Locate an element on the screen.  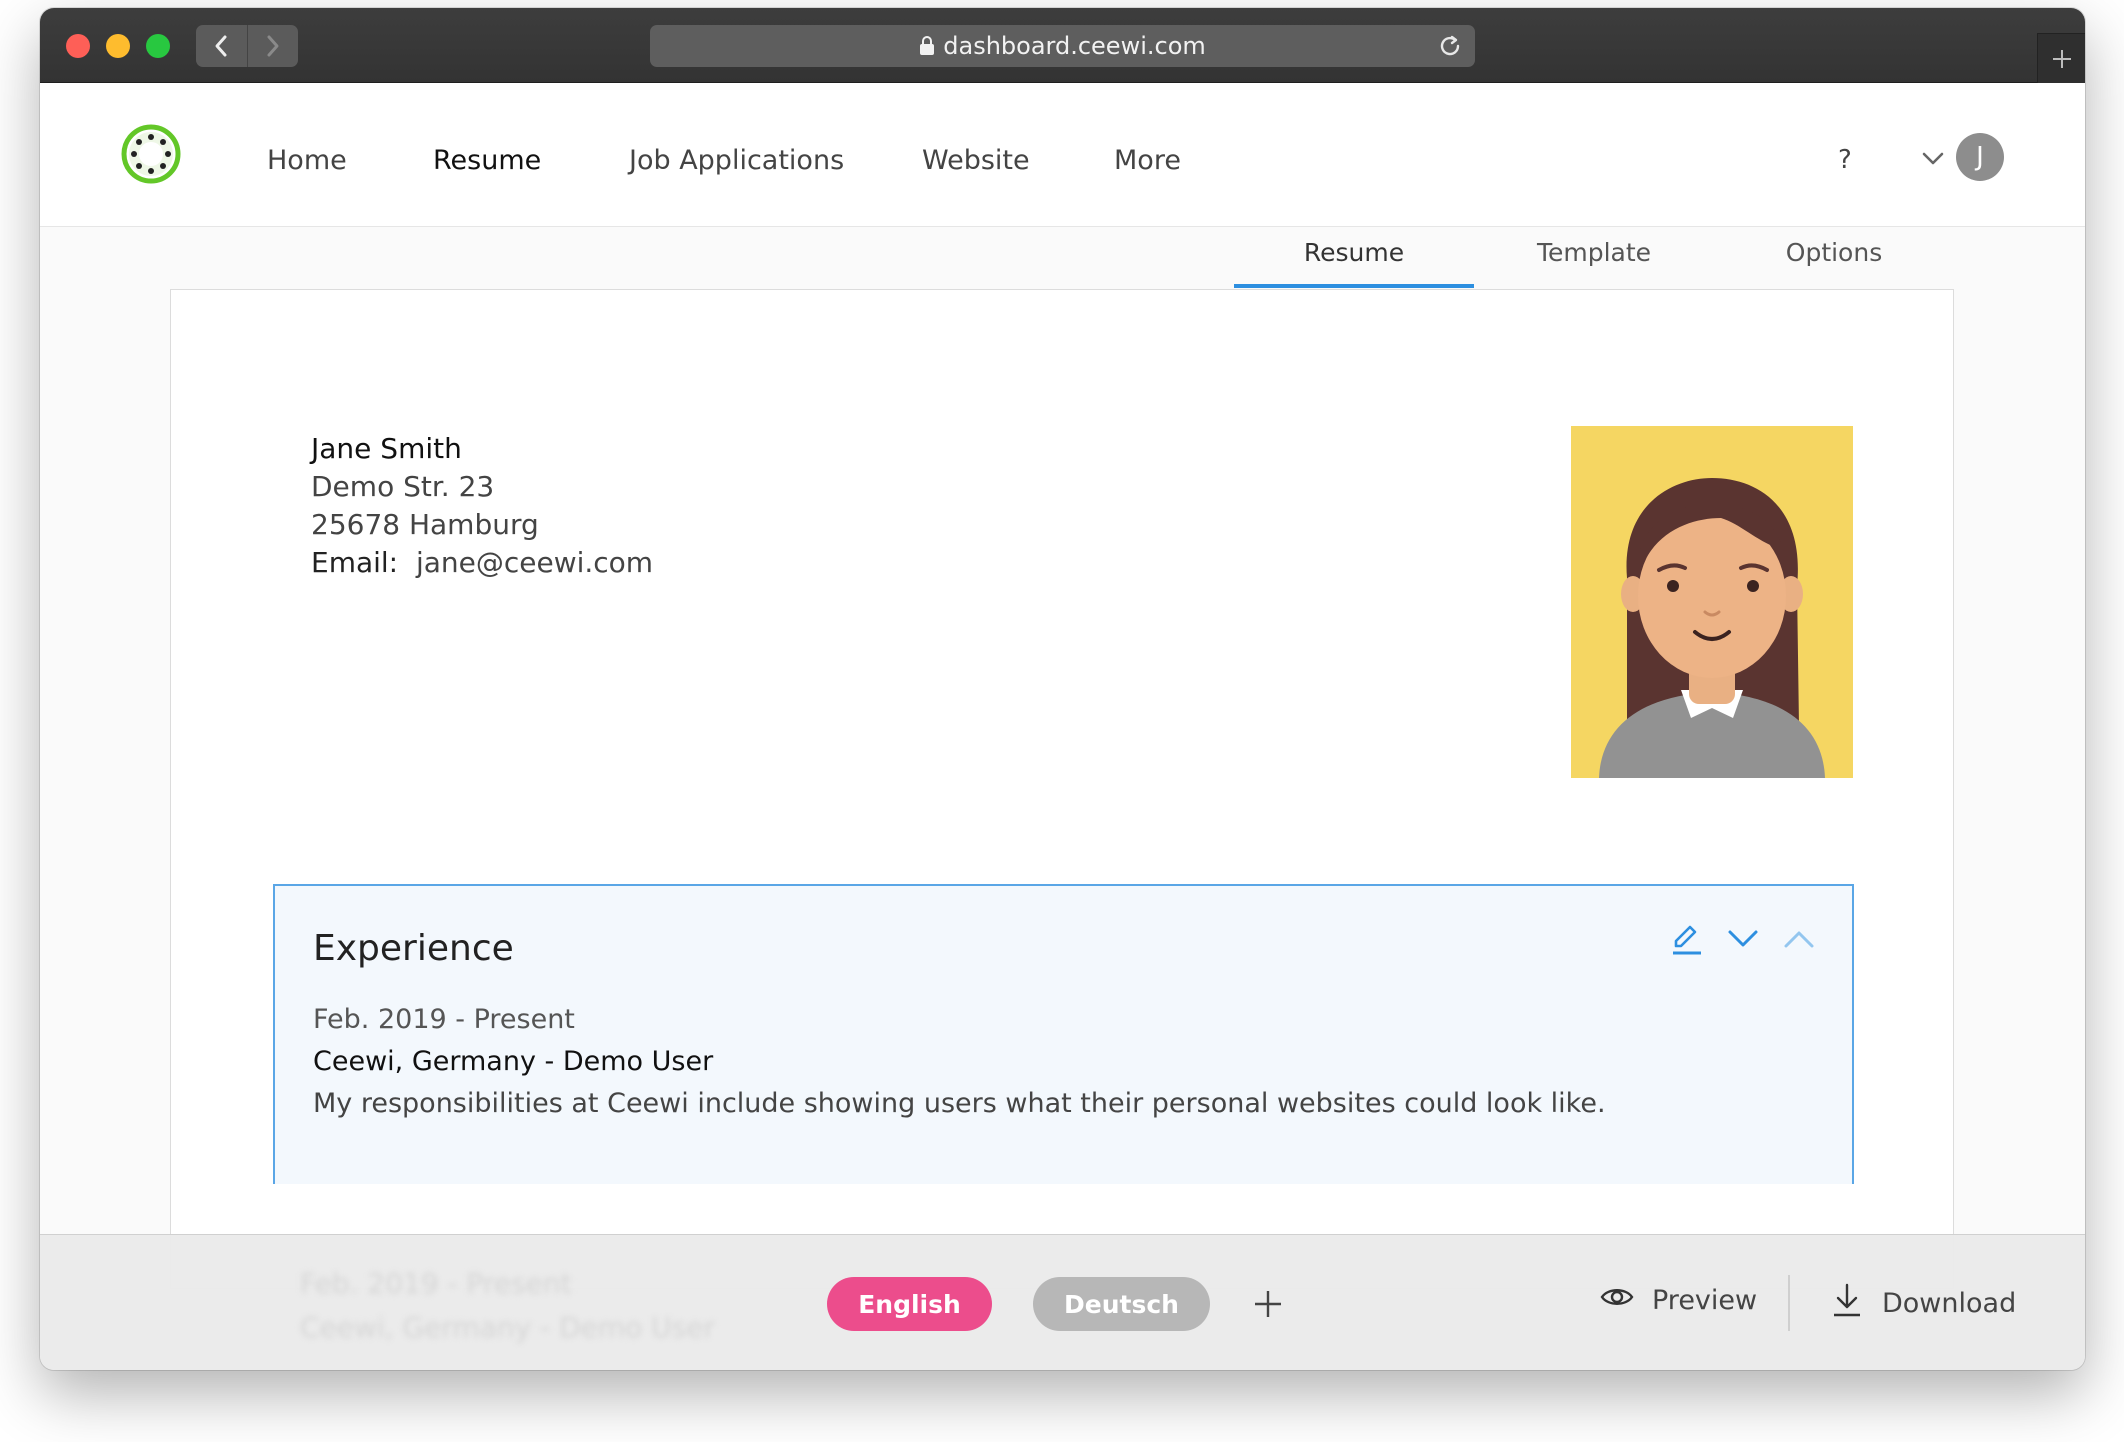
nav-home: Home is located at coordinates (307, 160).